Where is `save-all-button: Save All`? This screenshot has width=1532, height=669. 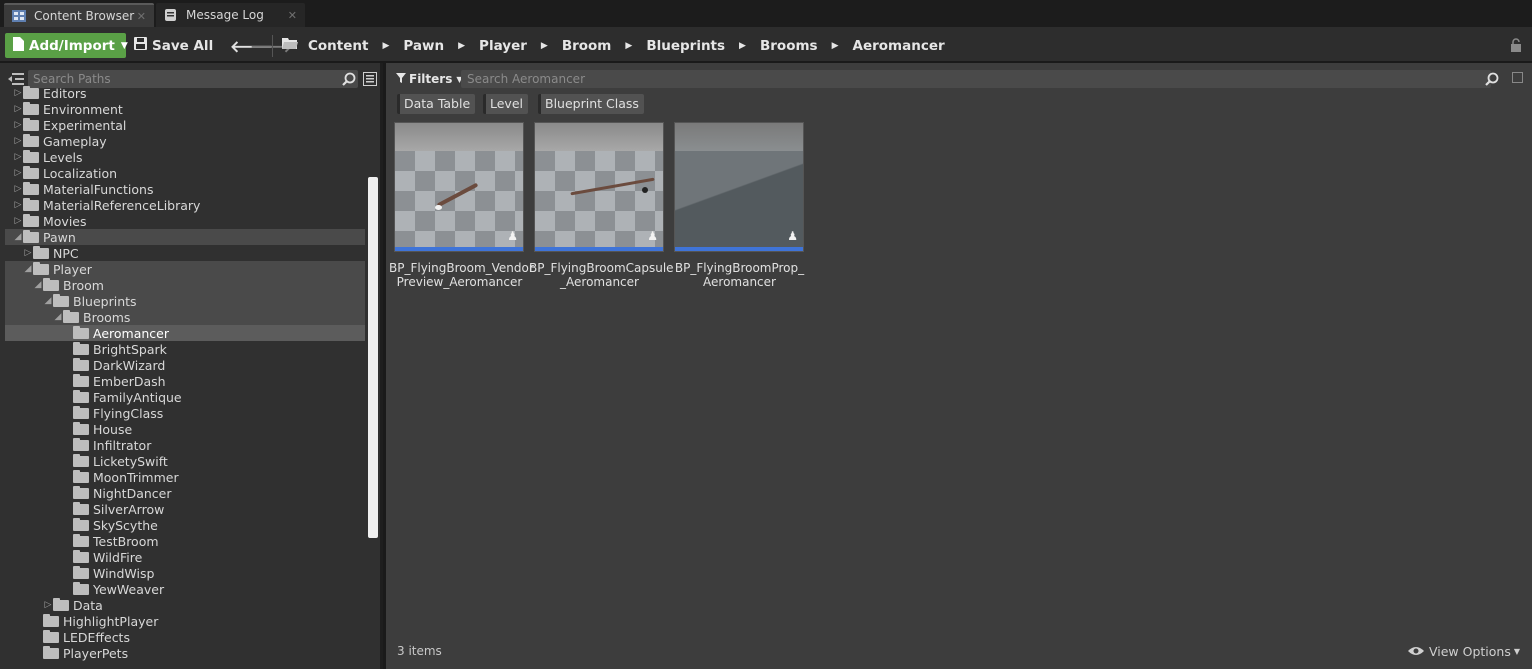
save-all-button: Save All is located at coordinates (173, 45).